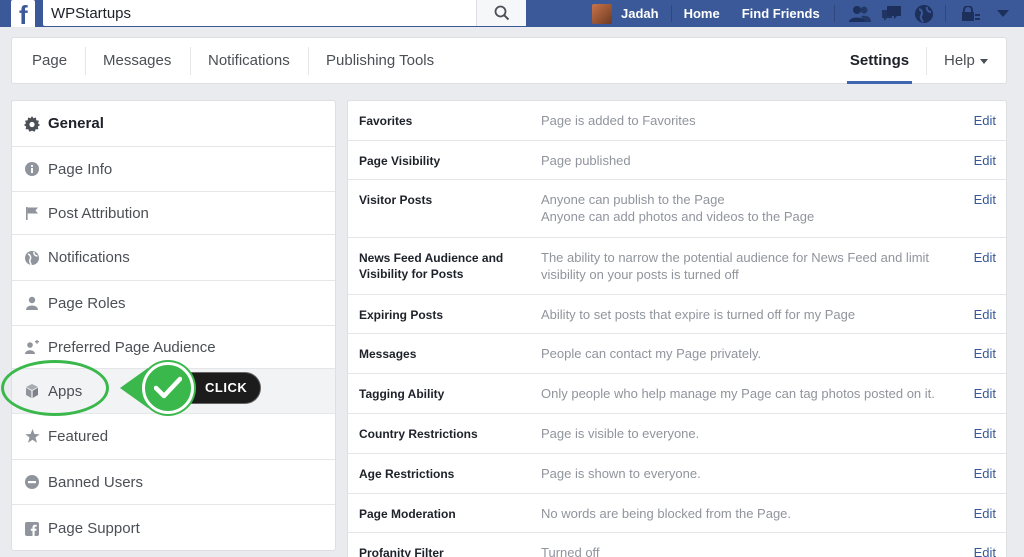  What do you see at coordinates (263, 13) in the screenshot?
I see `search-input` at bounding box center [263, 13].